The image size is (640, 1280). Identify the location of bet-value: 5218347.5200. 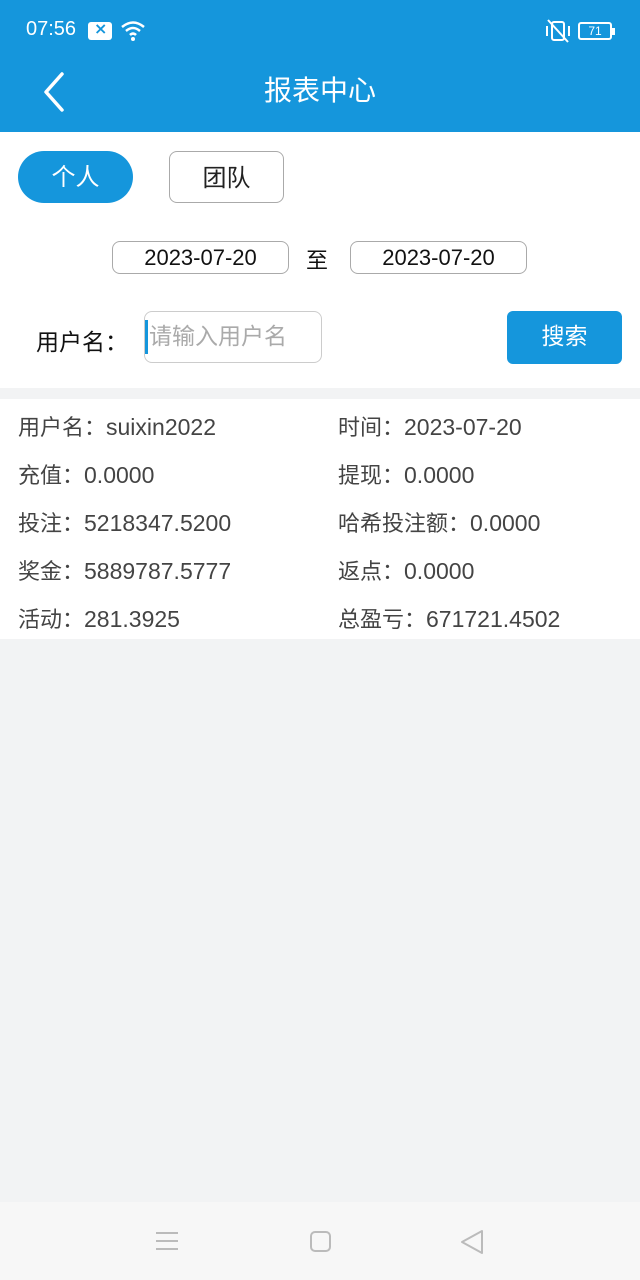
(158, 523).